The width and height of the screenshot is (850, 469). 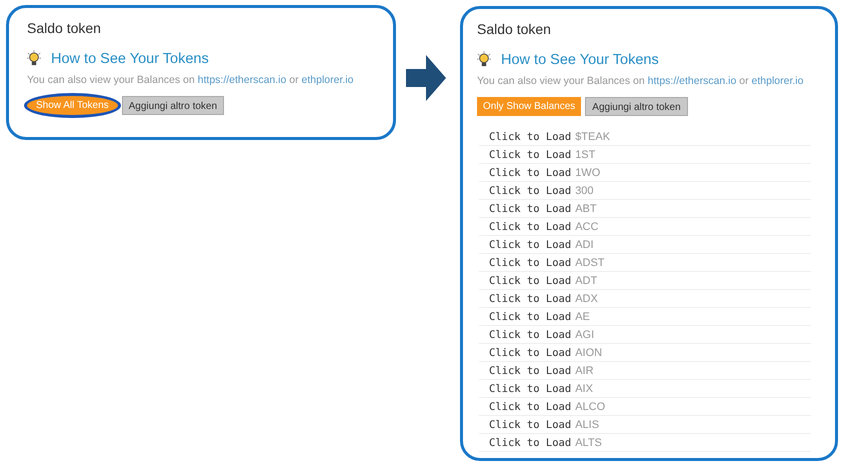 What do you see at coordinates (587, 424) in the screenshot?
I see `token-symbol: ALIS` at bounding box center [587, 424].